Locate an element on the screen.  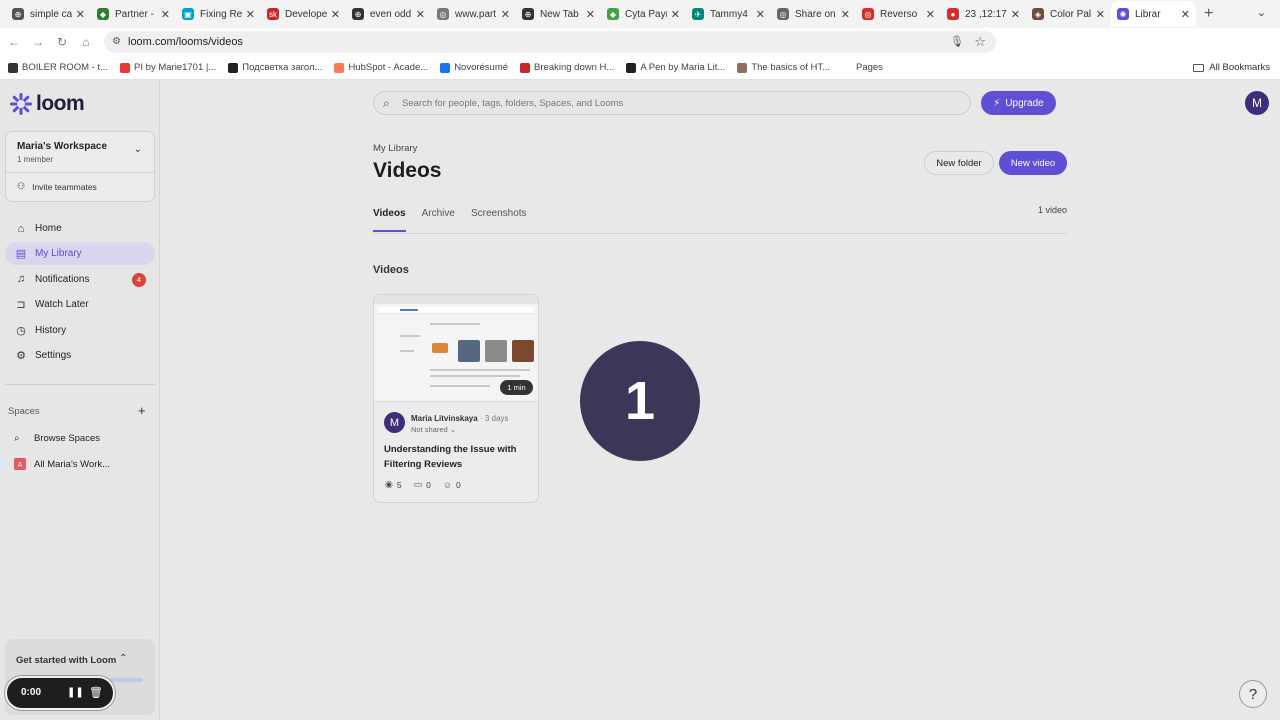
all-bookmarks-button: All Bookmarks is located at coordinates (1231, 67).